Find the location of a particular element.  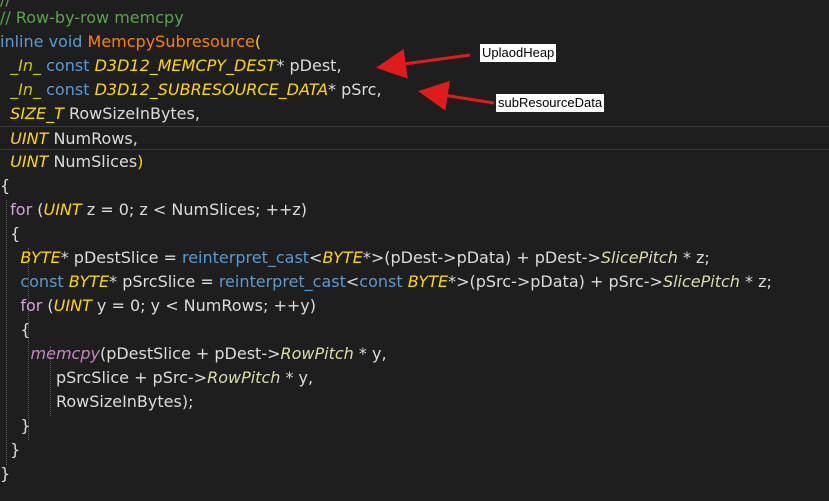

annotation-arrows is located at coordinates (435, 79).